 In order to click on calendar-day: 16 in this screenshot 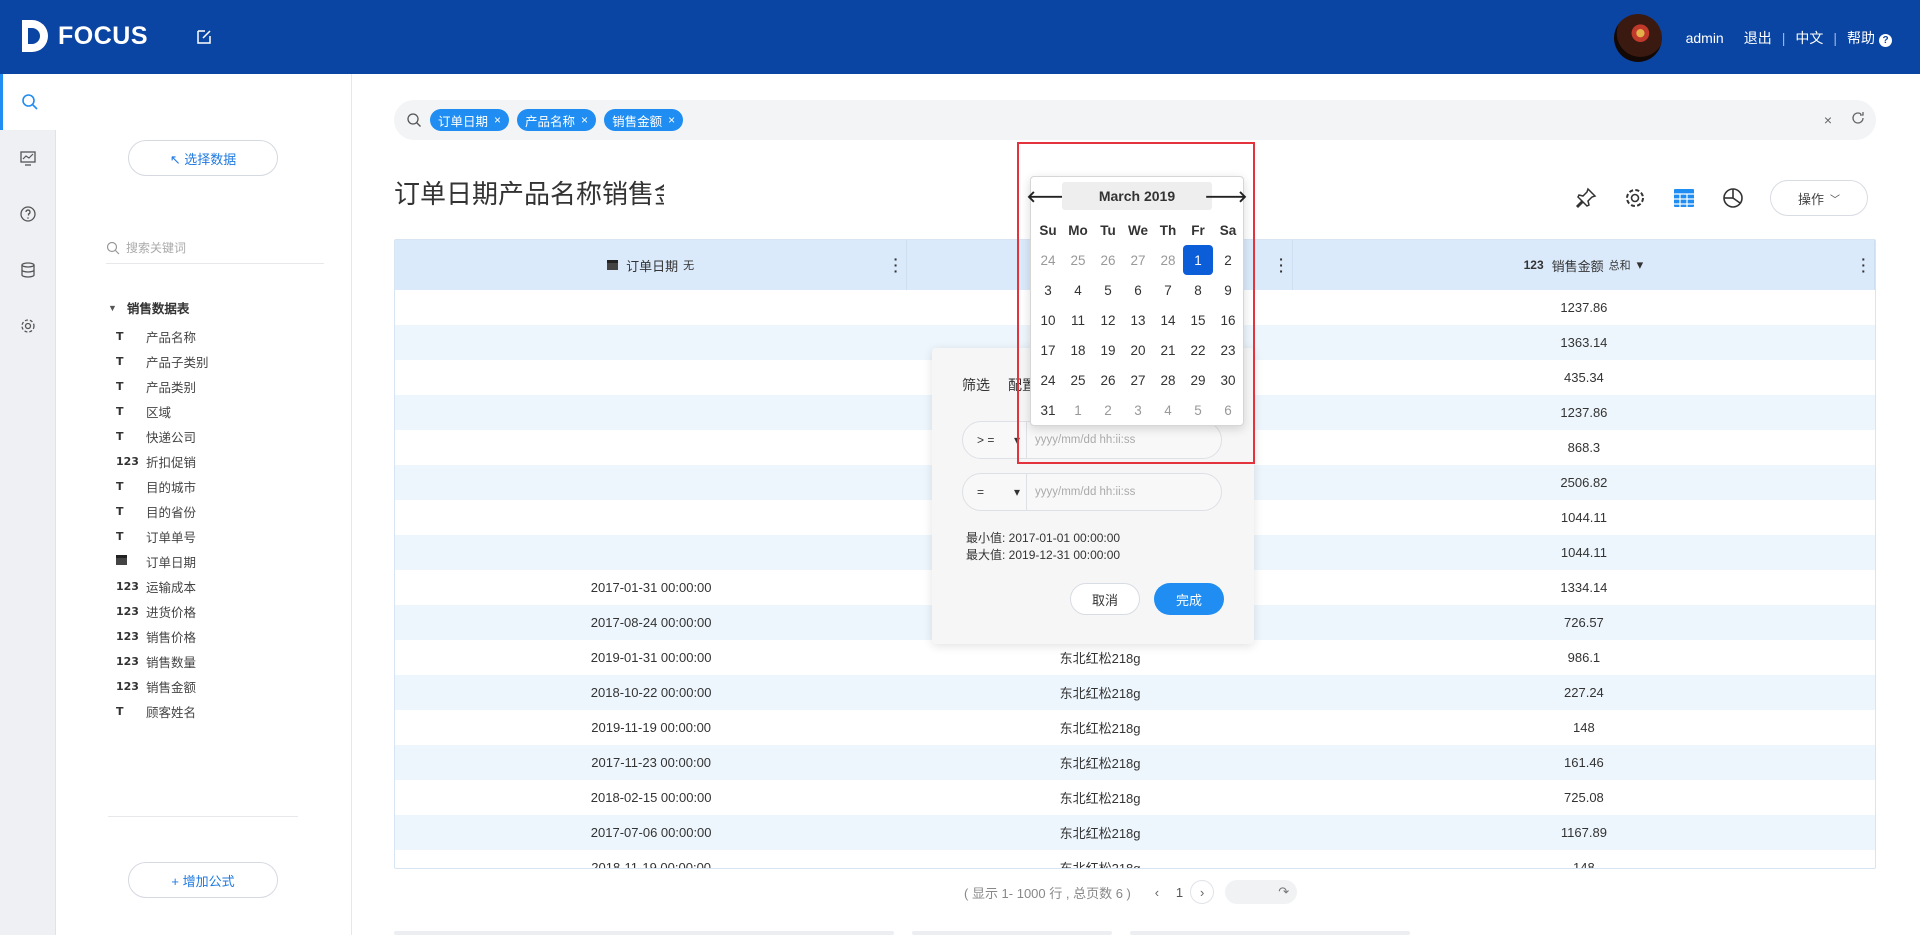, I will do `click(1228, 320)`.